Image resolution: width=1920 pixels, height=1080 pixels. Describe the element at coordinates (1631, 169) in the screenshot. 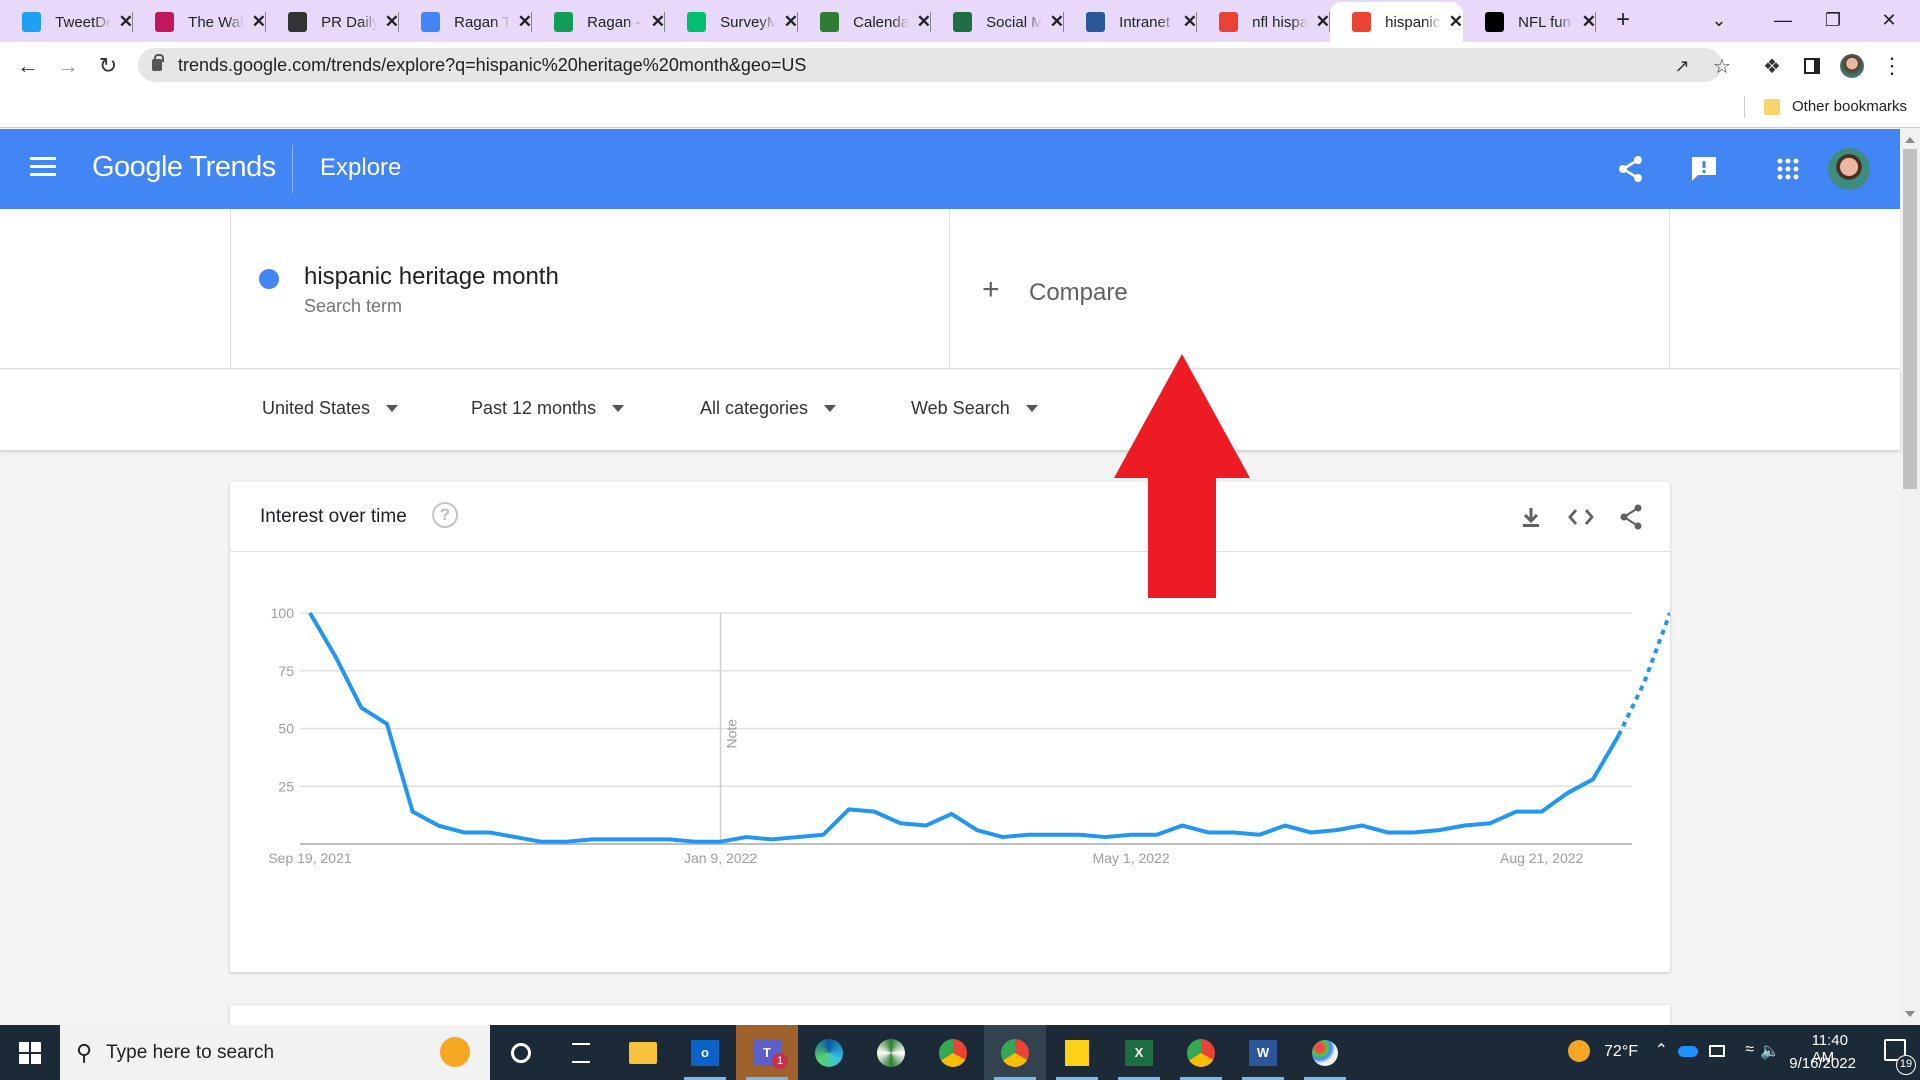

I see `share-icon` at that location.